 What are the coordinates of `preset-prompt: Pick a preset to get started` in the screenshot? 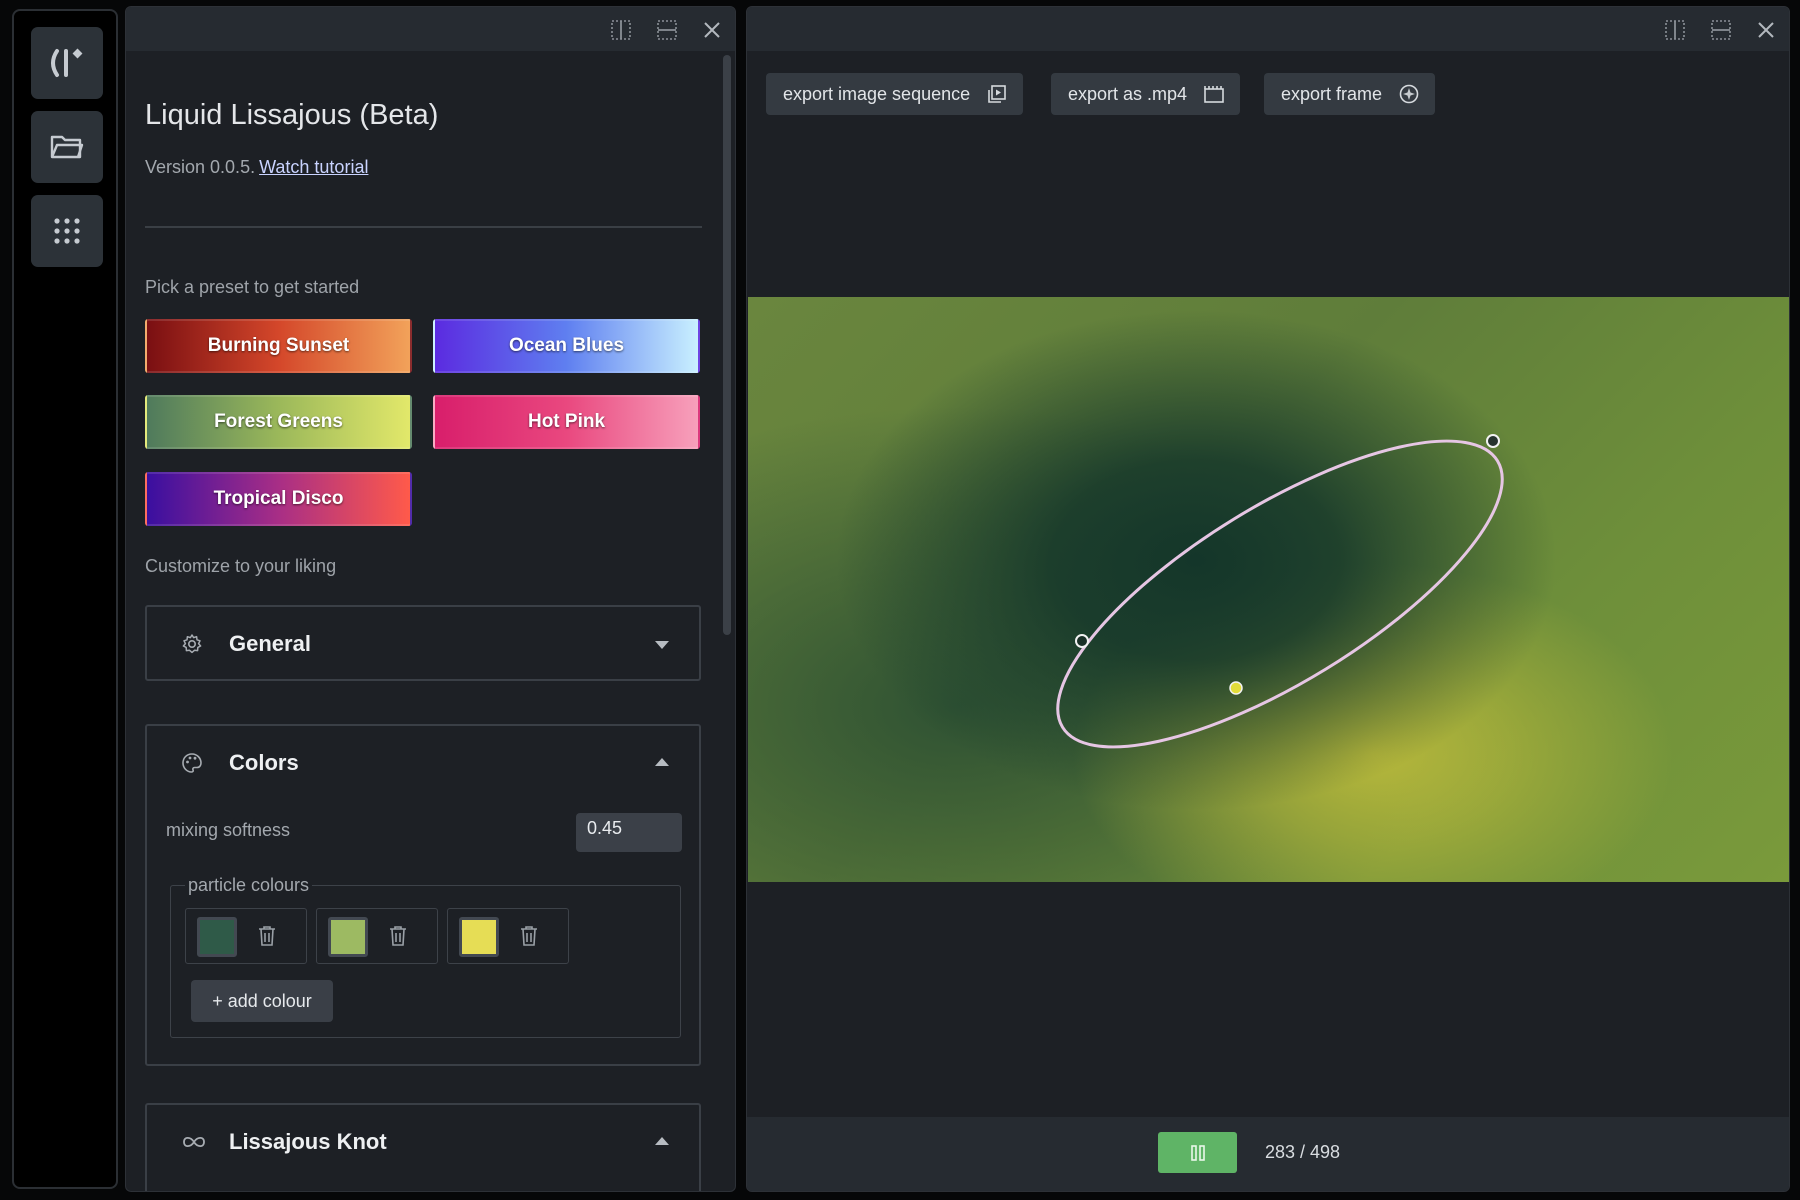 It's located at (252, 287).